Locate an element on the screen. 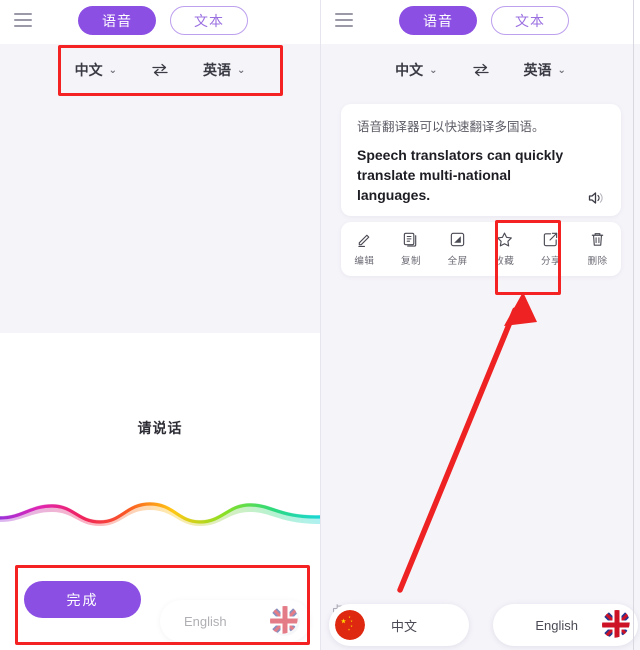 The image size is (640, 650). action-copy-label: 复制 is located at coordinates (410, 261).